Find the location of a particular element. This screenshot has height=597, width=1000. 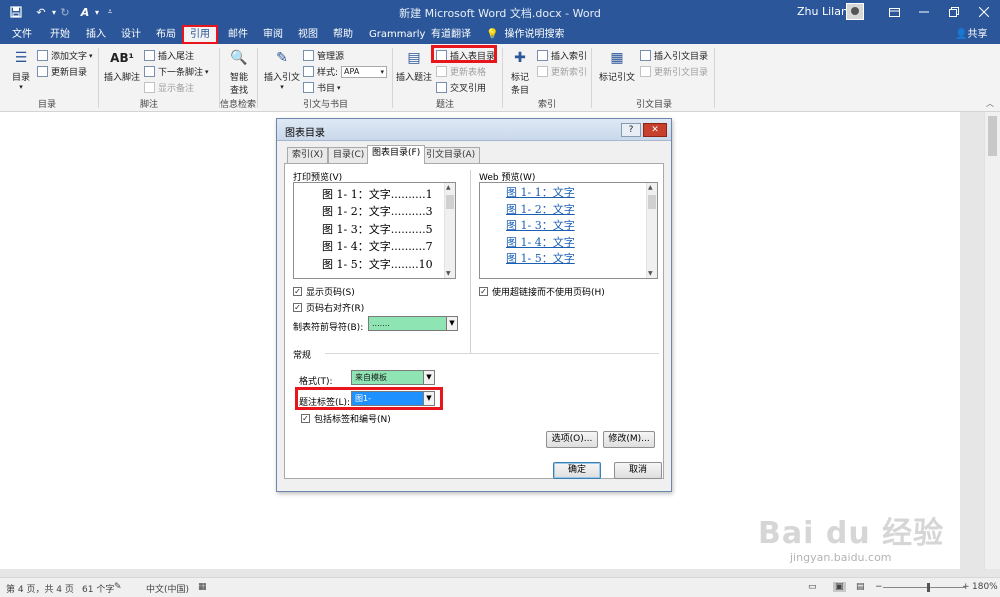

cancel-button: 取消 is located at coordinates (638, 470).